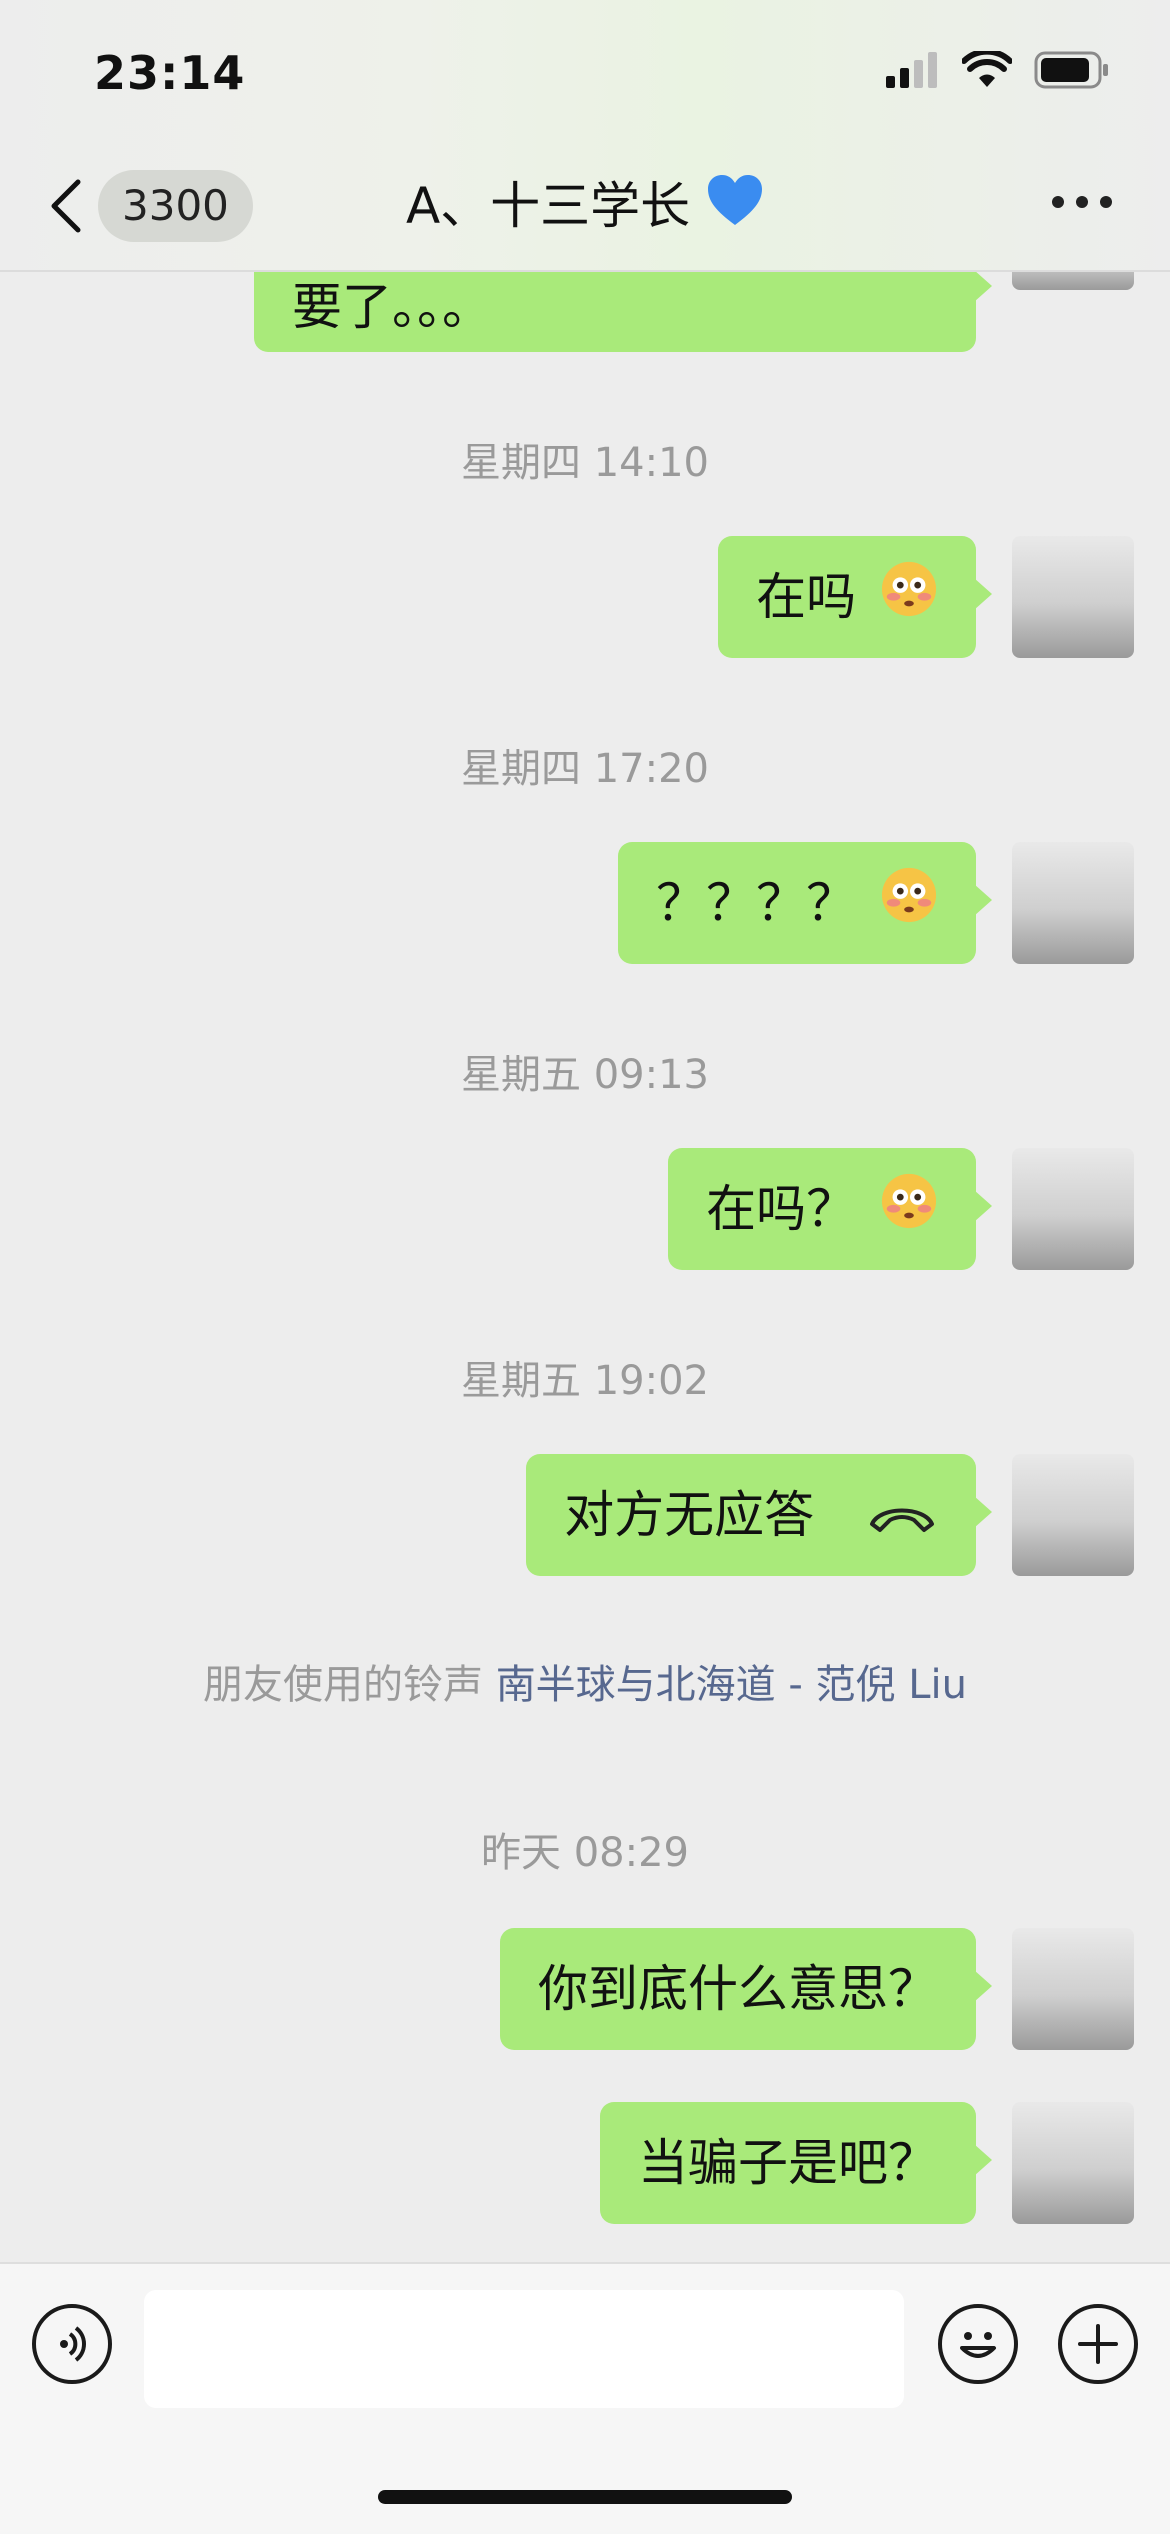  I want to click on plus-icon, so click(1098, 2344).